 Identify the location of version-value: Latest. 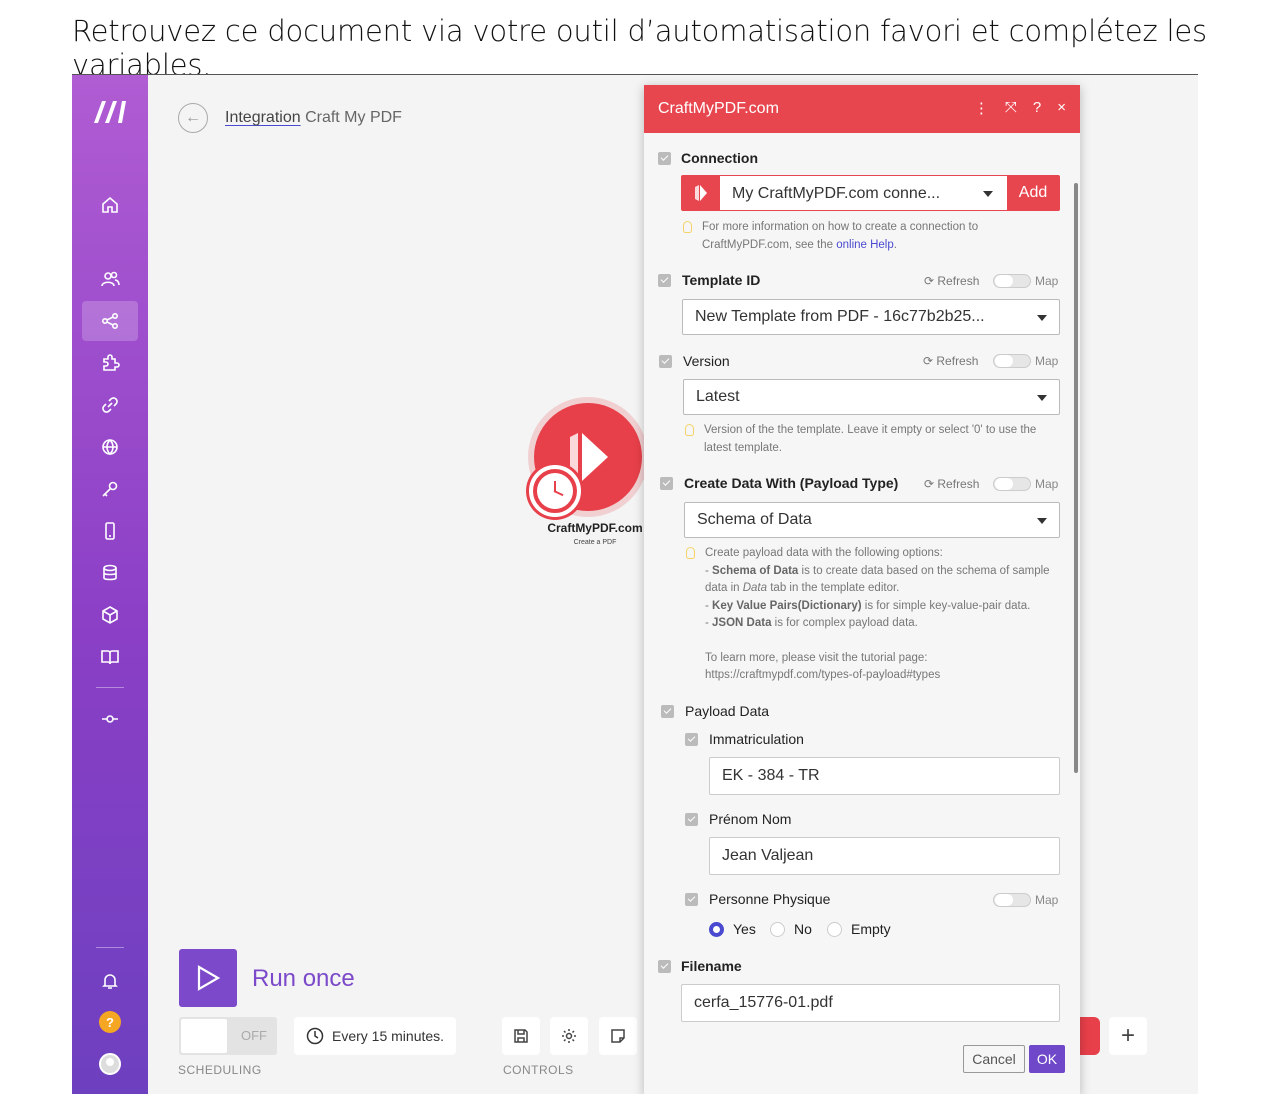
(718, 396).